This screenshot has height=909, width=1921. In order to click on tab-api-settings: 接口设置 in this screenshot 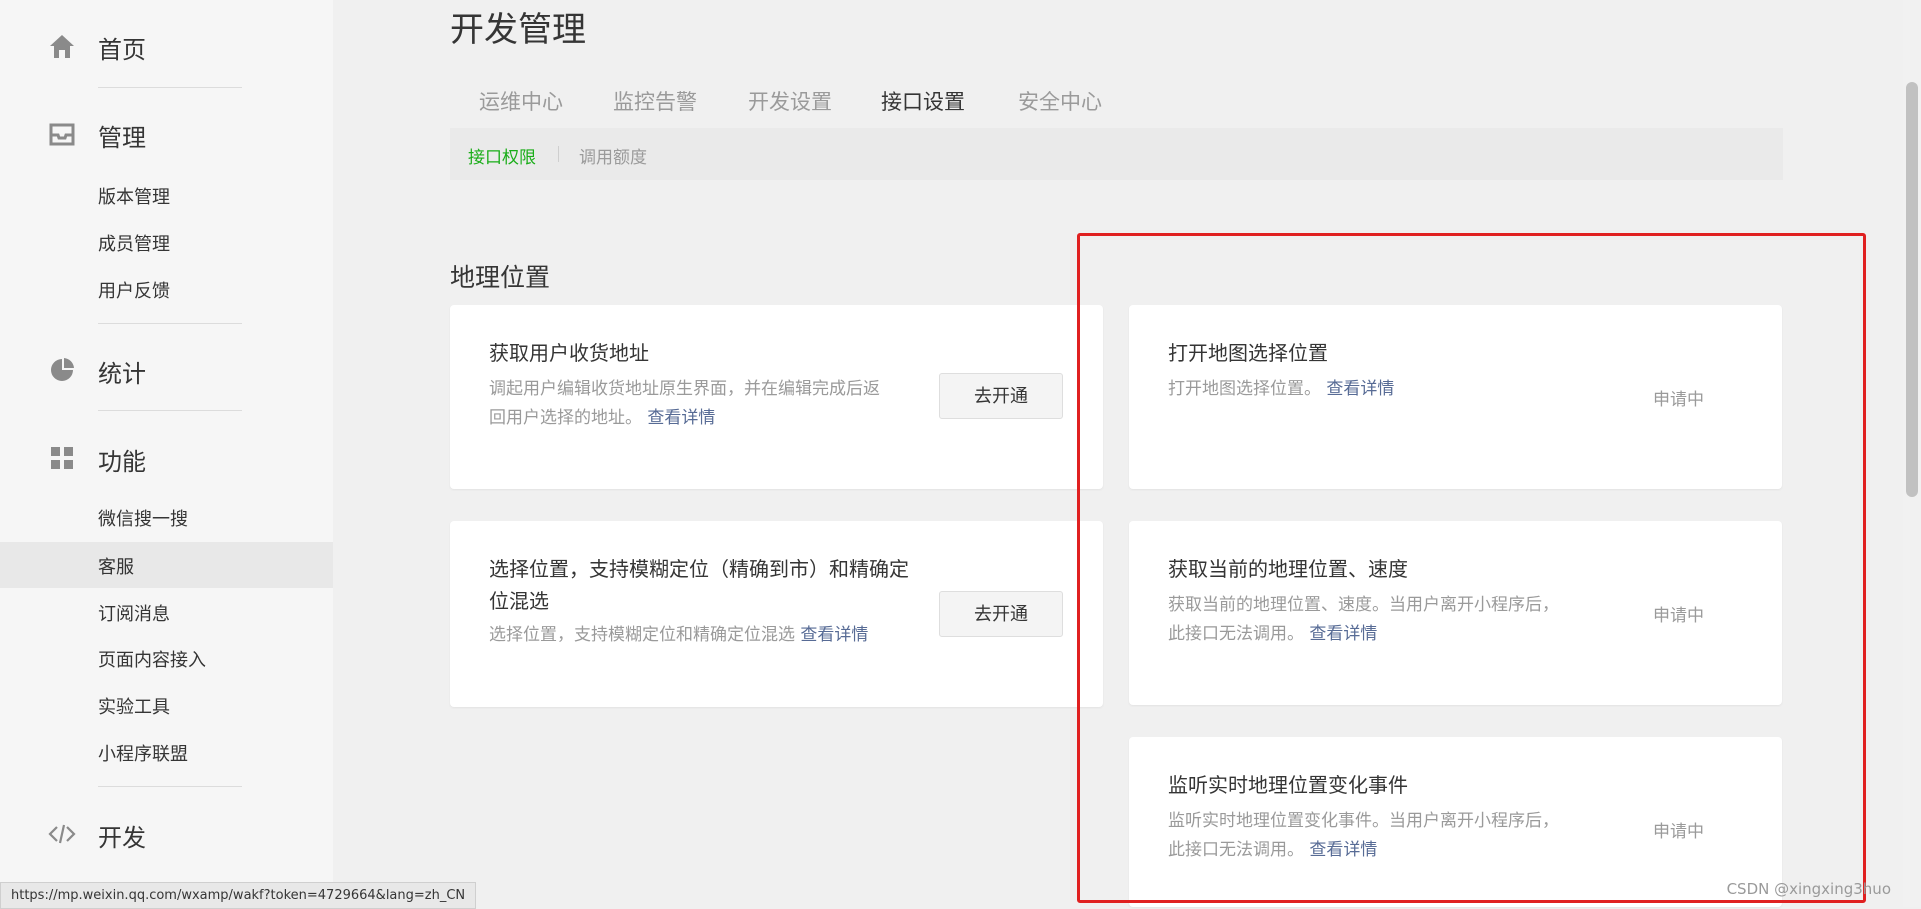, I will do `click(923, 109)`.